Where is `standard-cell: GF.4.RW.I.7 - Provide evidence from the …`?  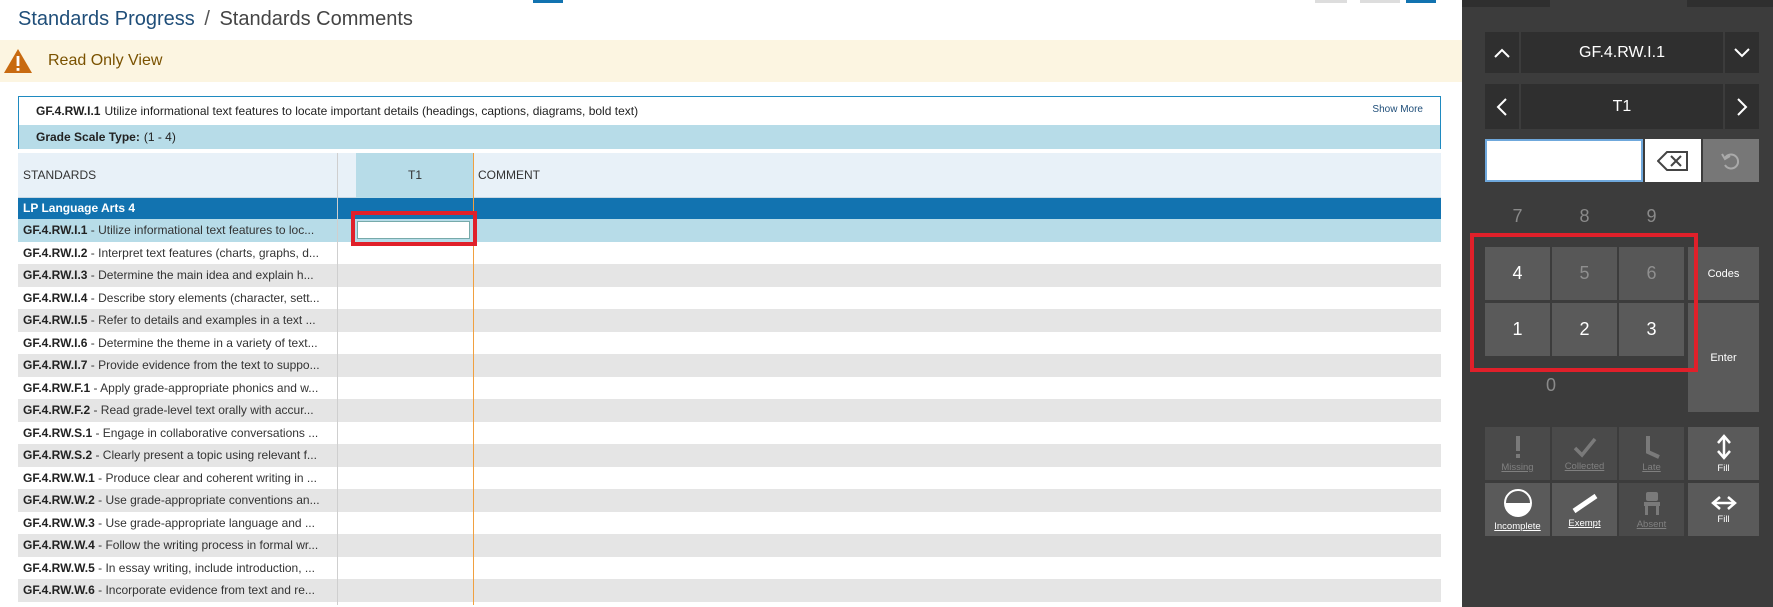 standard-cell: GF.4.RW.I.7 - Provide evidence from the … is located at coordinates (183, 365).